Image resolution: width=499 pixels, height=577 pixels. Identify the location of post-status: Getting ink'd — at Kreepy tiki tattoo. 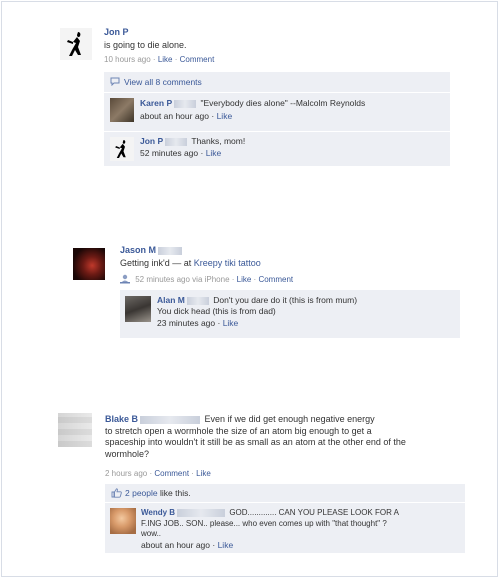
(190, 263).